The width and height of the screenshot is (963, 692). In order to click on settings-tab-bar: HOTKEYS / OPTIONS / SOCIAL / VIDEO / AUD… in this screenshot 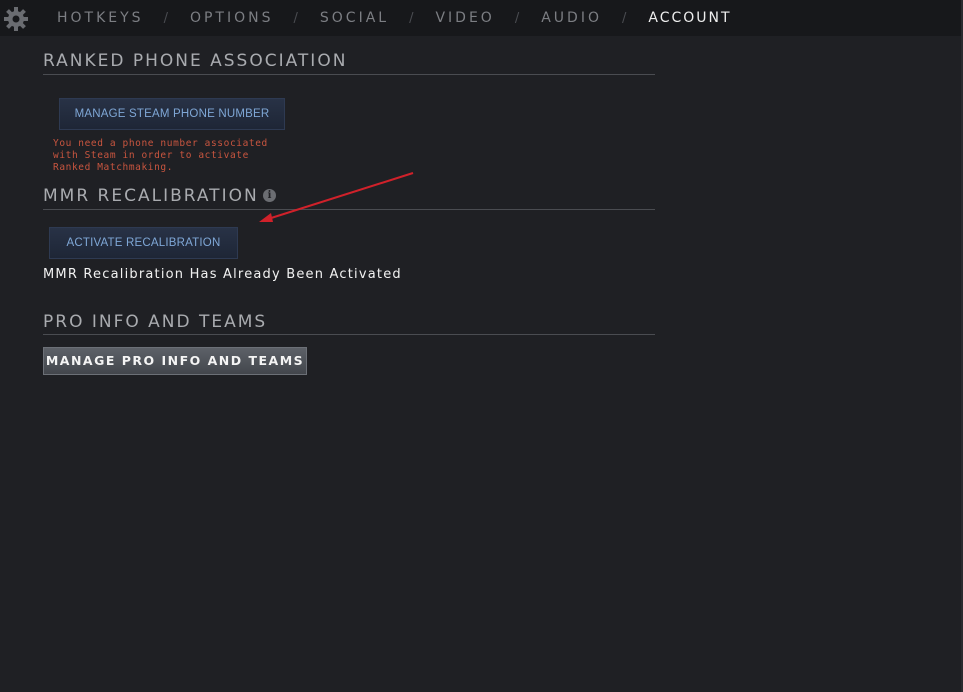, I will do `click(481, 18)`.